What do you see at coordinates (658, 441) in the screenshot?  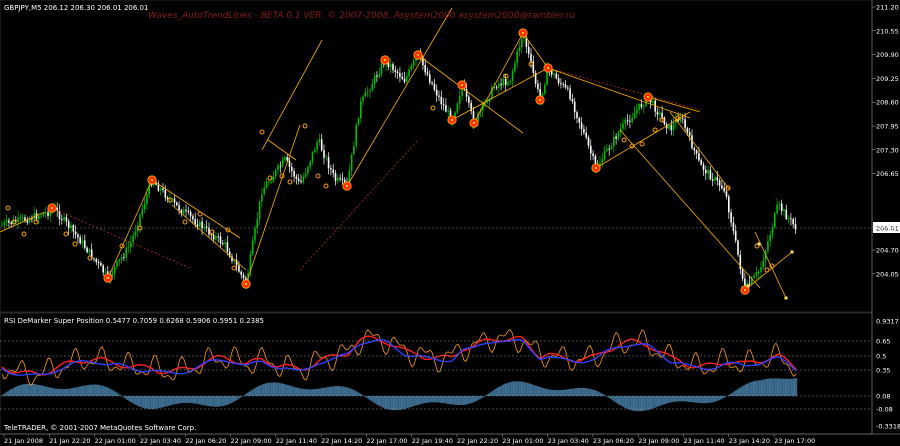 I see `time-tick-label: 23 Jan 09:00` at bounding box center [658, 441].